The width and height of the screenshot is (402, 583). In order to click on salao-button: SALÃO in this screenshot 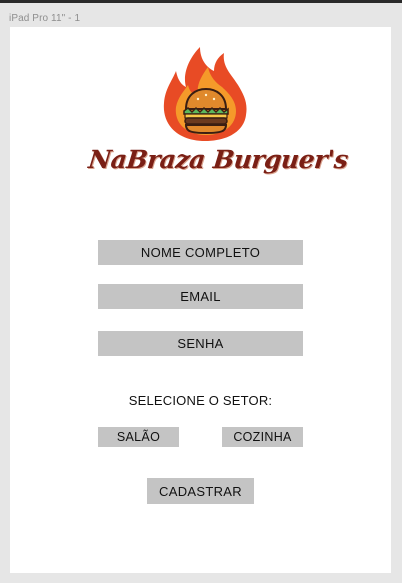, I will do `click(138, 437)`.